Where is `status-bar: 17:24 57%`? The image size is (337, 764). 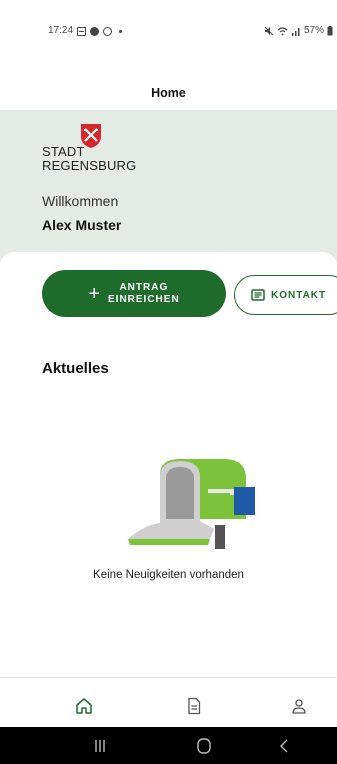 status-bar: 17:24 57% is located at coordinates (168, 29).